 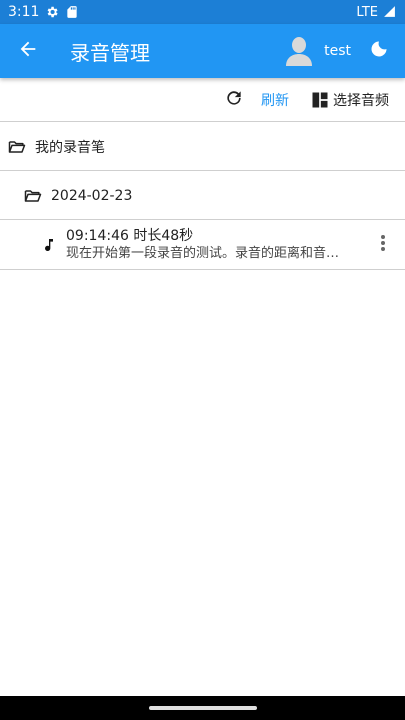 I want to click on back-button, so click(x=28, y=51).